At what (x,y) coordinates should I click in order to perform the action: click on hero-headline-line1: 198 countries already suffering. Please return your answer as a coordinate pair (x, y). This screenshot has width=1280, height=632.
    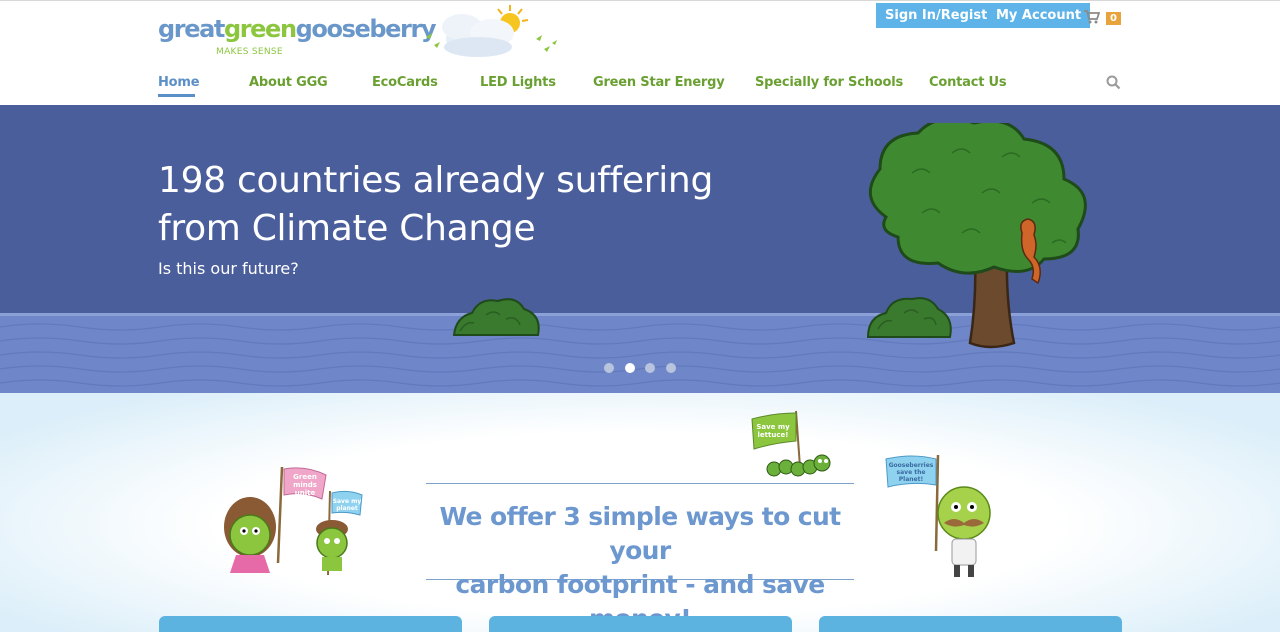
    Looking at the image, I should click on (435, 180).